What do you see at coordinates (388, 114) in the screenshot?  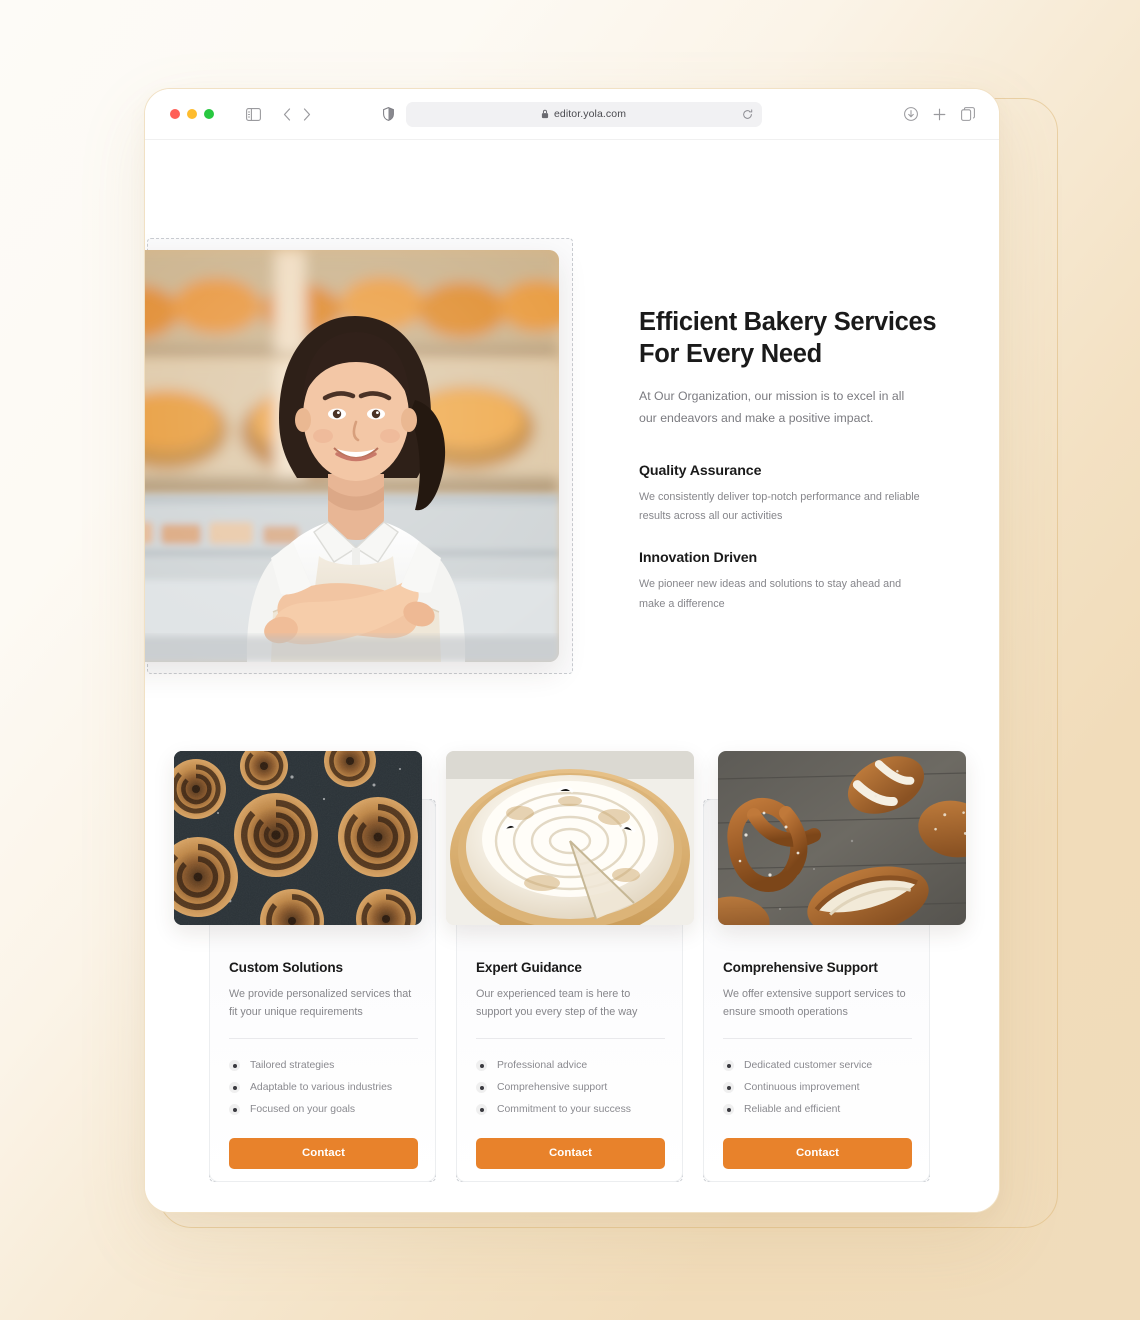 I see `privacy-shield-icon` at bounding box center [388, 114].